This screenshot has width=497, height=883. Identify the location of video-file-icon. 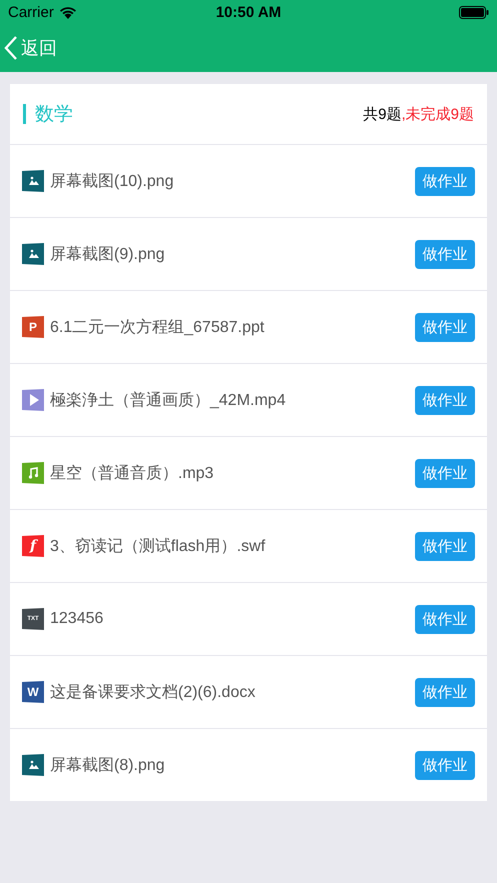
(33, 400).